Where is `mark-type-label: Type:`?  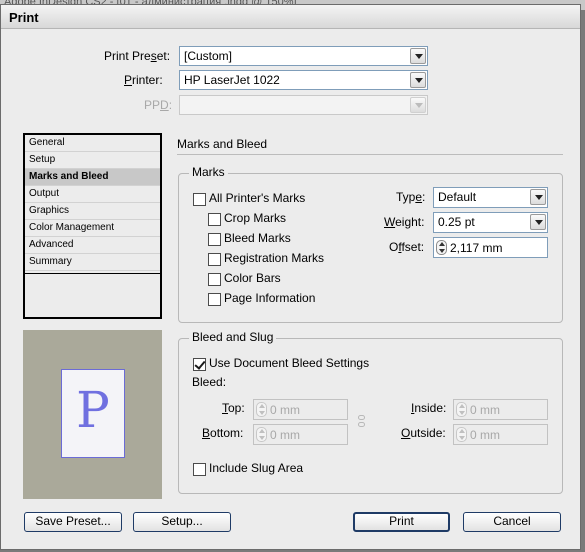
mark-type-label: Type: is located at coordinates (411, 197).